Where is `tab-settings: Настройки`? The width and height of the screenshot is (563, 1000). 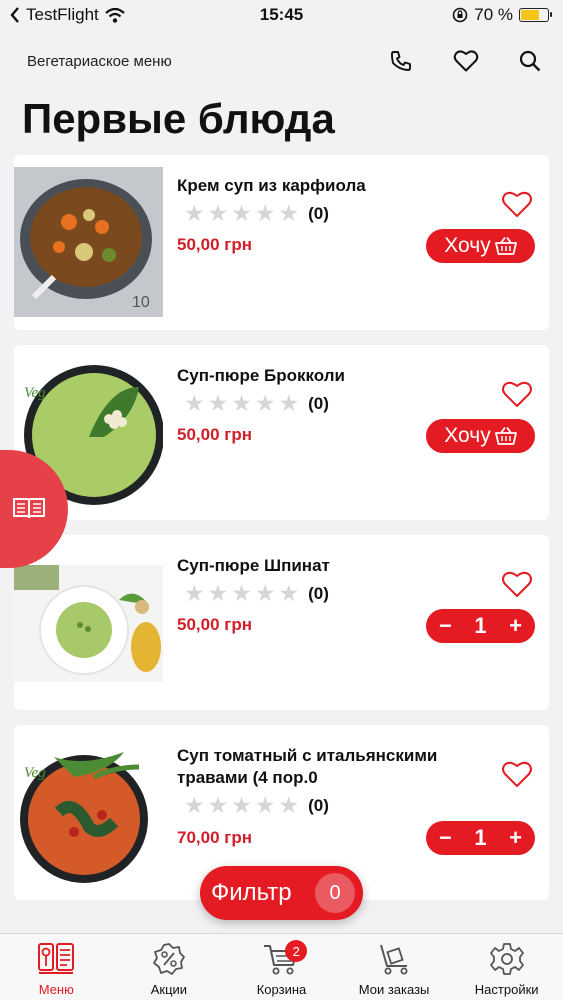 tab-settings: Настройки is located at coordinates (506, 967).